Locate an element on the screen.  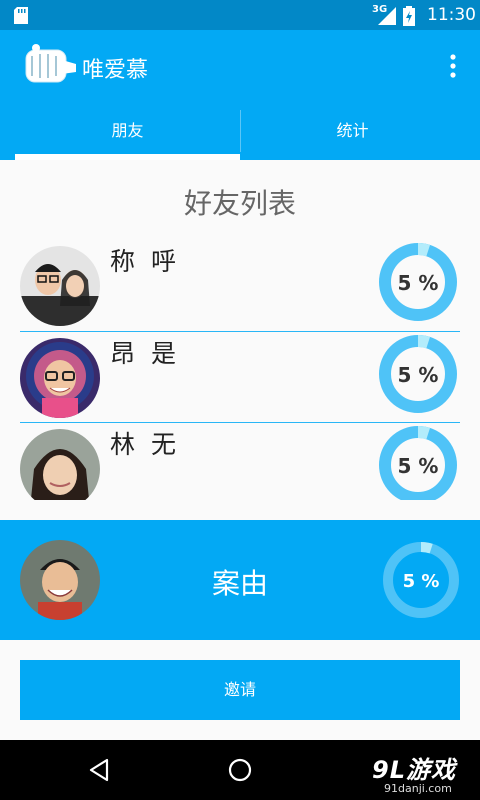
friend-name: 林 无 is located at coordinates (145, 444).